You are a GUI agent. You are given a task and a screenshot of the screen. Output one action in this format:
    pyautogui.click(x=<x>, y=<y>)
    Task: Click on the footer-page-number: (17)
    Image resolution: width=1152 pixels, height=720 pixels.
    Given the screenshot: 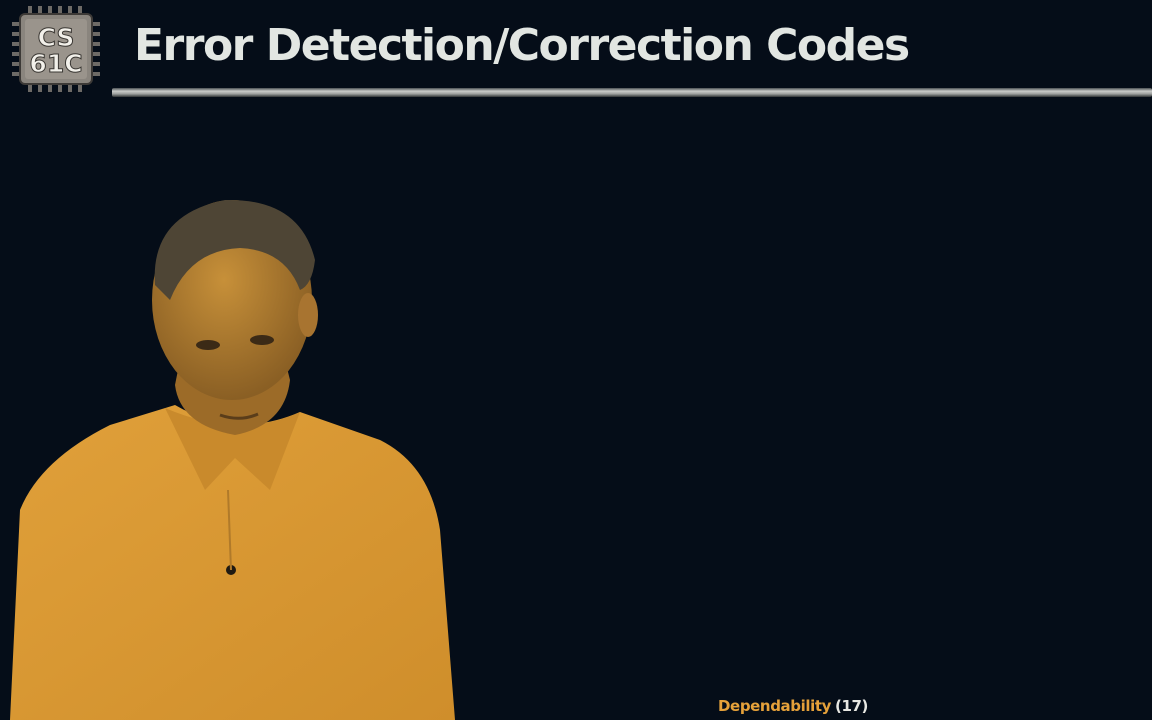 What is the action you would take?
    pyautogui.click(x=851, y=706)
    